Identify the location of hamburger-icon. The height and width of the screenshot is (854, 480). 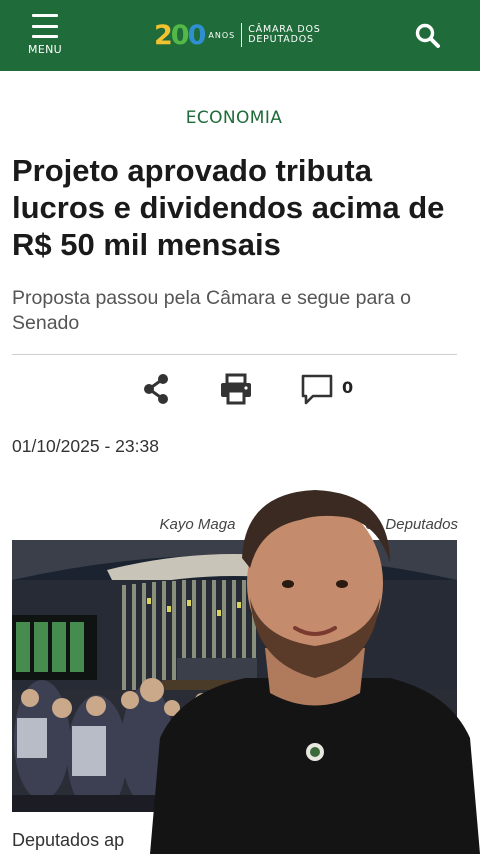
(45, 26).